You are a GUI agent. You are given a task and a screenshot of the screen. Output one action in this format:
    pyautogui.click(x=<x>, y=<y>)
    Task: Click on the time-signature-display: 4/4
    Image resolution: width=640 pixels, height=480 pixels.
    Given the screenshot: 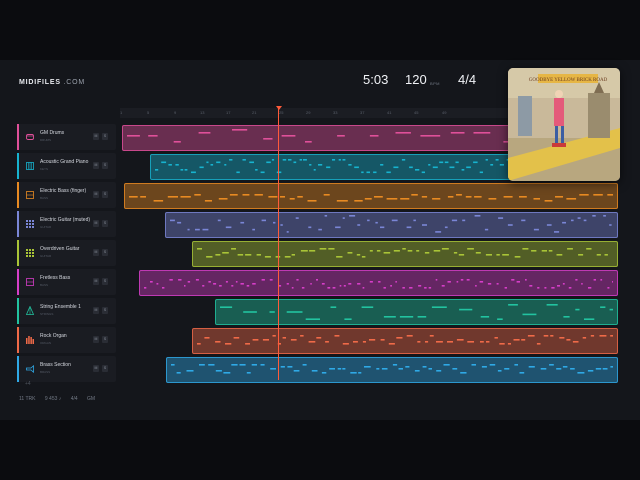 What is the action you would take?
    pyautogui.click(x=467, y=79)
    